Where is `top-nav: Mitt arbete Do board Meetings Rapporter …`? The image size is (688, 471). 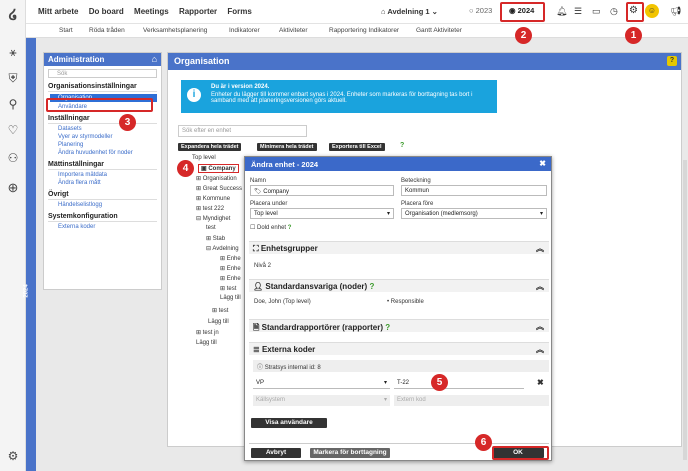
top-nav: Mitt arbete Do board Meetings Rapporter … is located at coordinates (357, 12).